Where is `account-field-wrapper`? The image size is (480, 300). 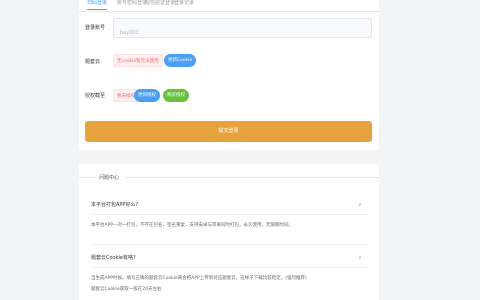
account-field-wrapper is located at coordinates (242, 30).